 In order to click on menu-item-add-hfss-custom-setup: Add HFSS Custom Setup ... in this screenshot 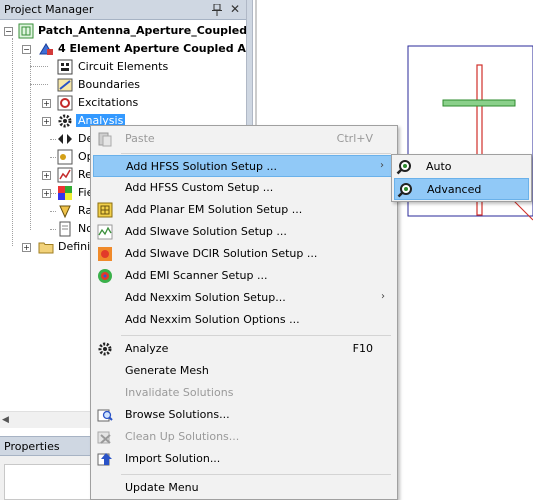, I will do `click(244, 188)`.